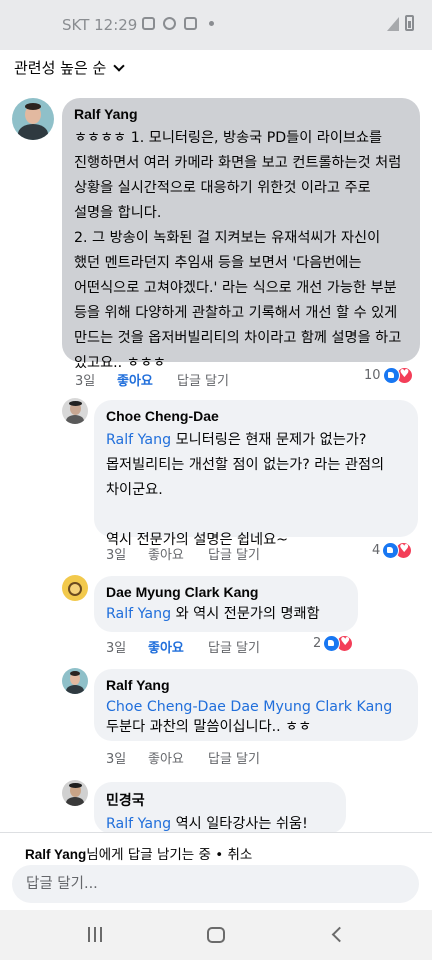 Image resolution: width=432 pixels, height=960 pixels. Describe the element at coordinates (119, 65) in the screenshot. I see `chevron-down-icon` at that location.